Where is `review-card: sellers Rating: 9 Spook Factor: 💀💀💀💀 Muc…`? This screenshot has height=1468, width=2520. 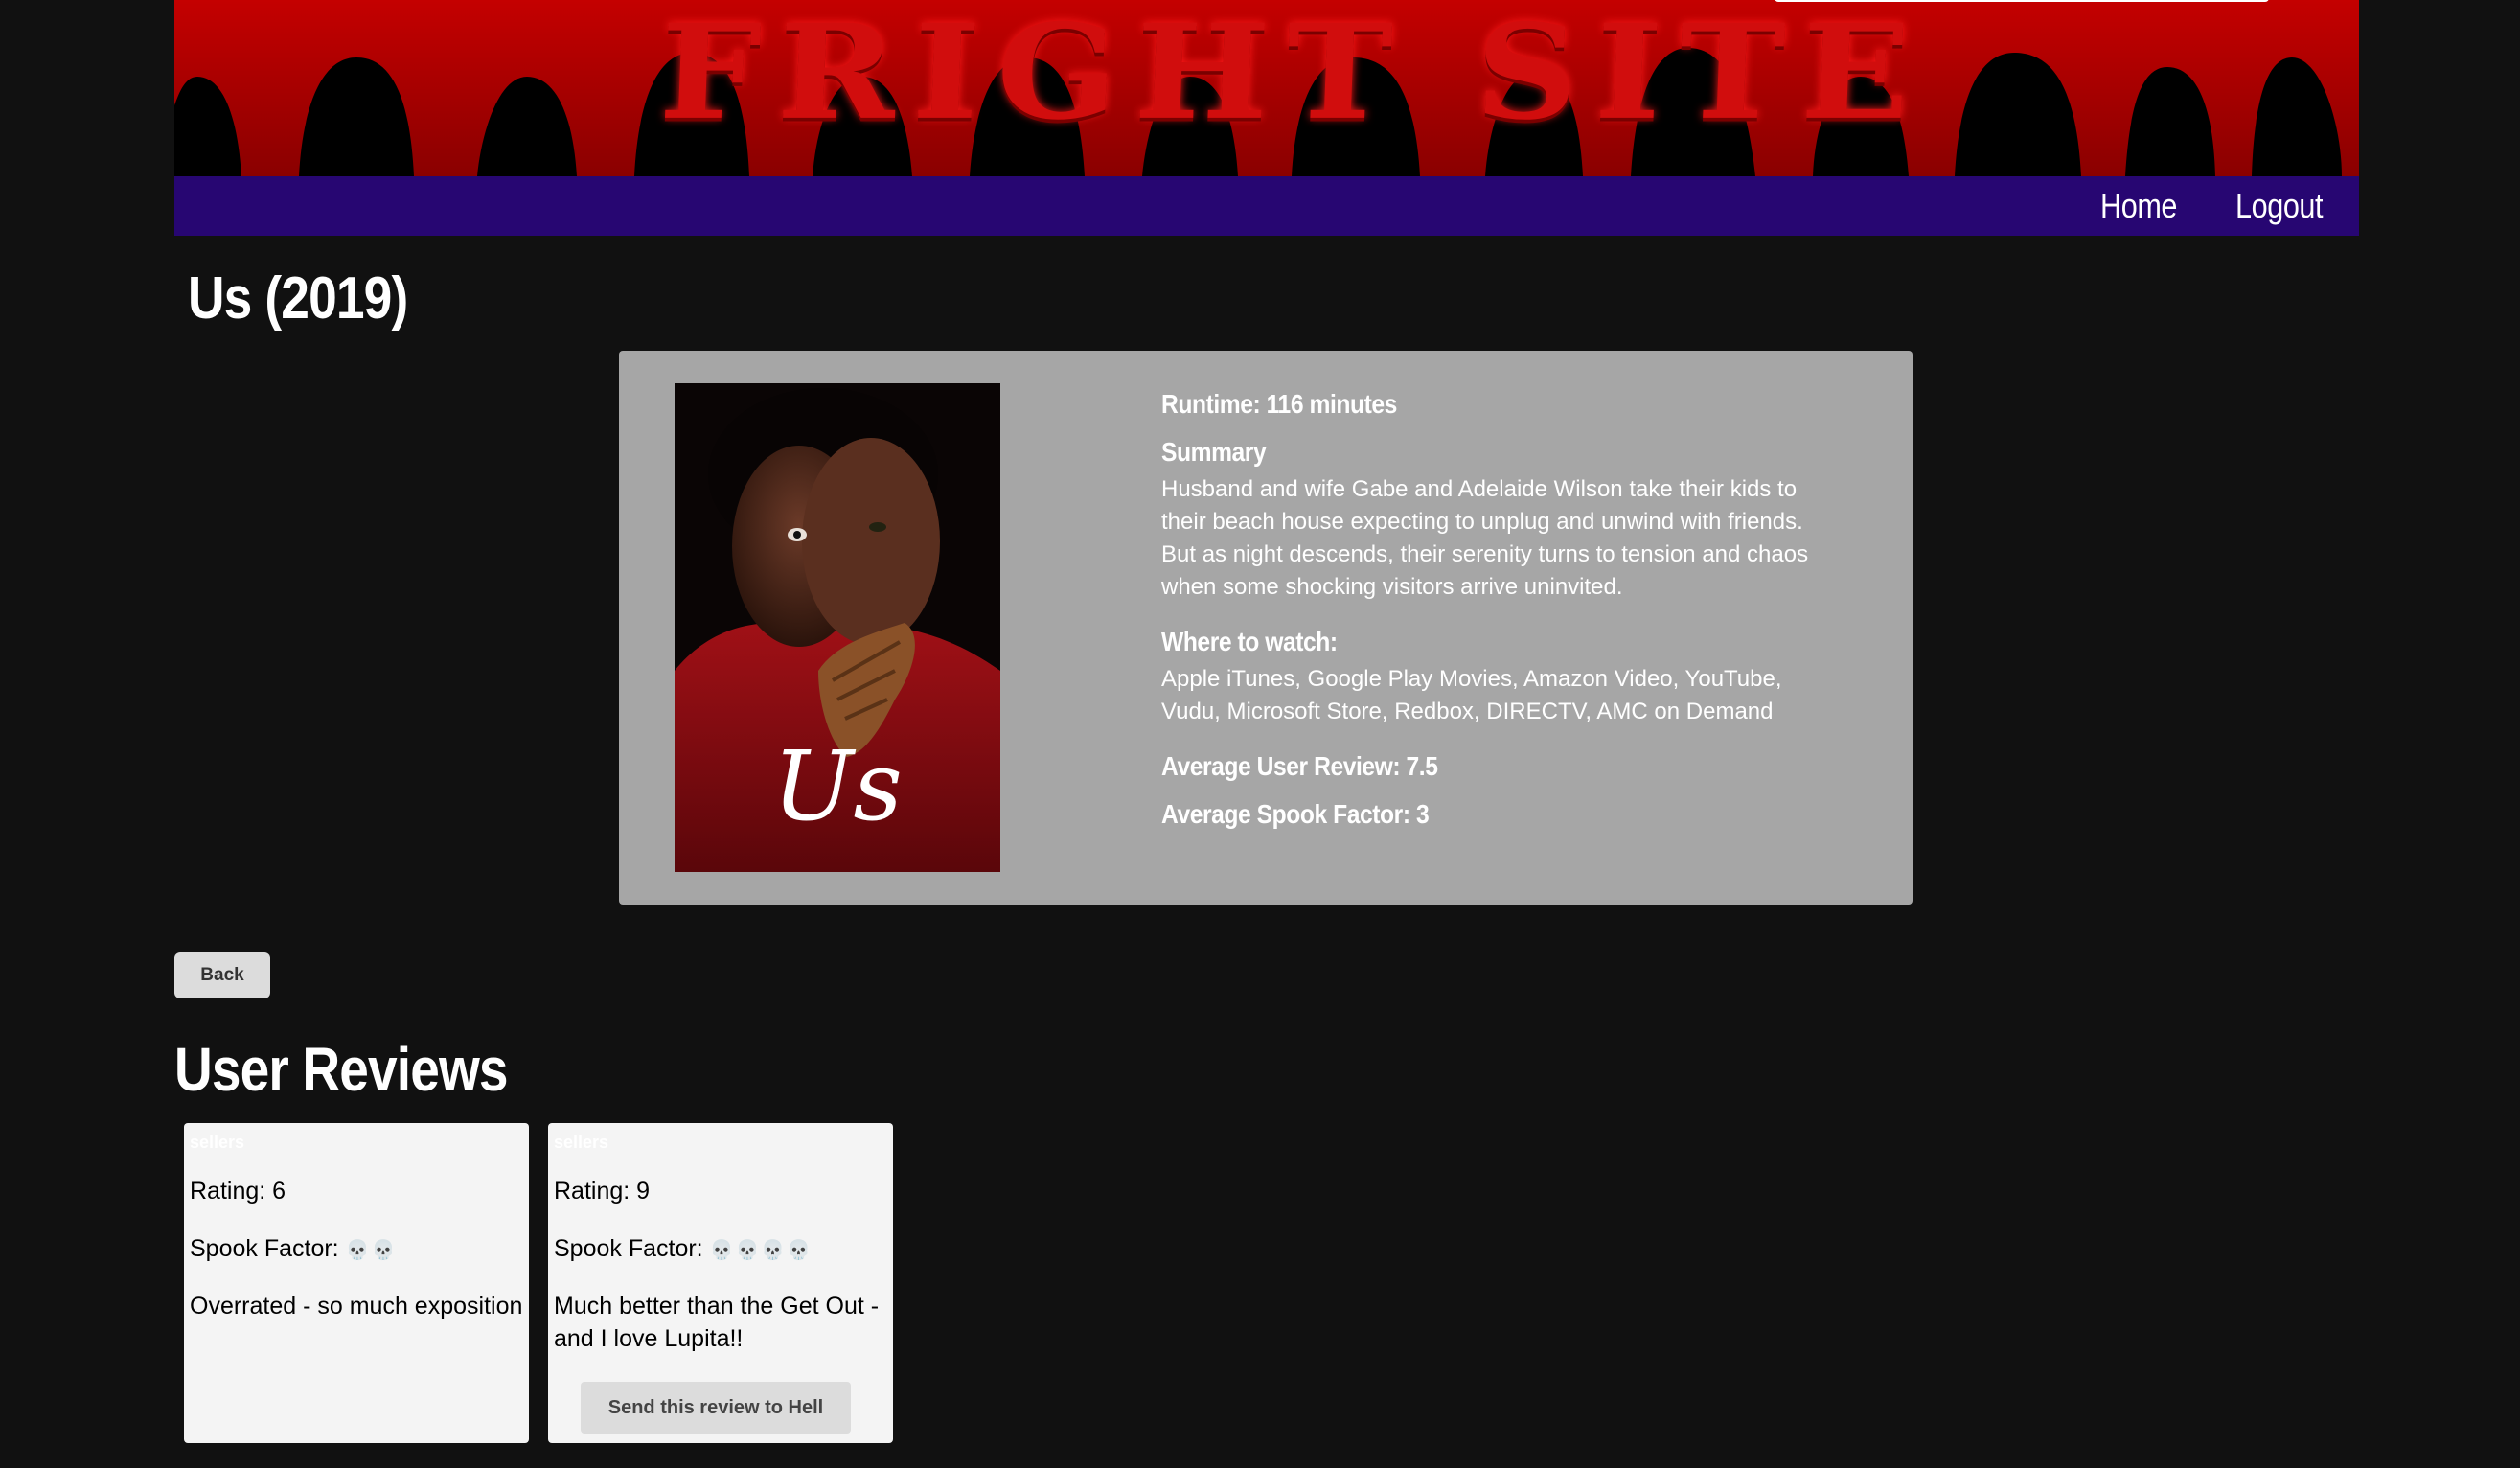
review-card: sellers Rating: 9 Spook Factor: 💀💀💀💀 Muc… is located at coordinates (720, 1283).